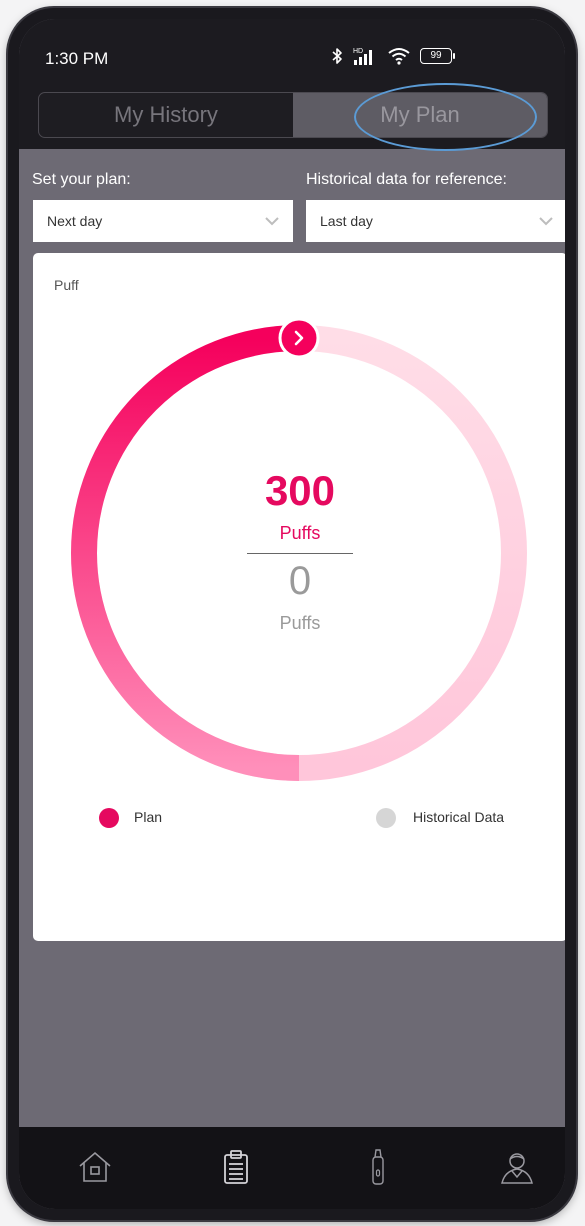 The width and height of the screenshot is (585, 1226). Describe the element at coordinates (292, 1168) in the screenshot. I see `bottom-nav` at that location.